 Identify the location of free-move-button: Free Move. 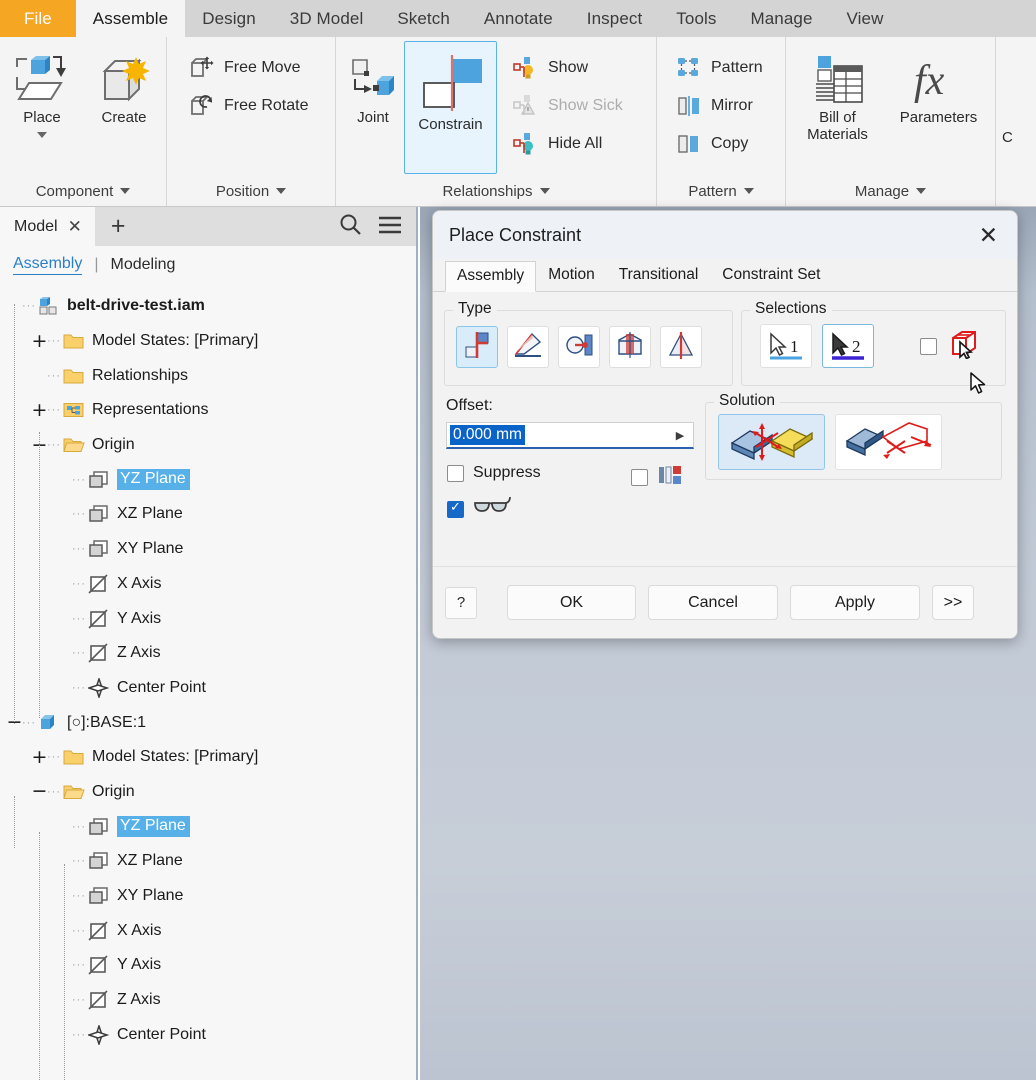
(248, 68).